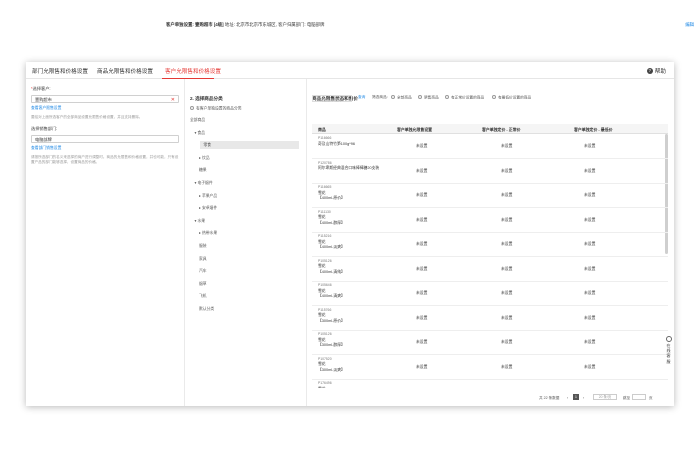 This screenshot has height=470, width=700. What do you see at coordinates (41, 88) in the screenshot?
I see `customer-label: *选择客户:` at bounding box center [41, 88].